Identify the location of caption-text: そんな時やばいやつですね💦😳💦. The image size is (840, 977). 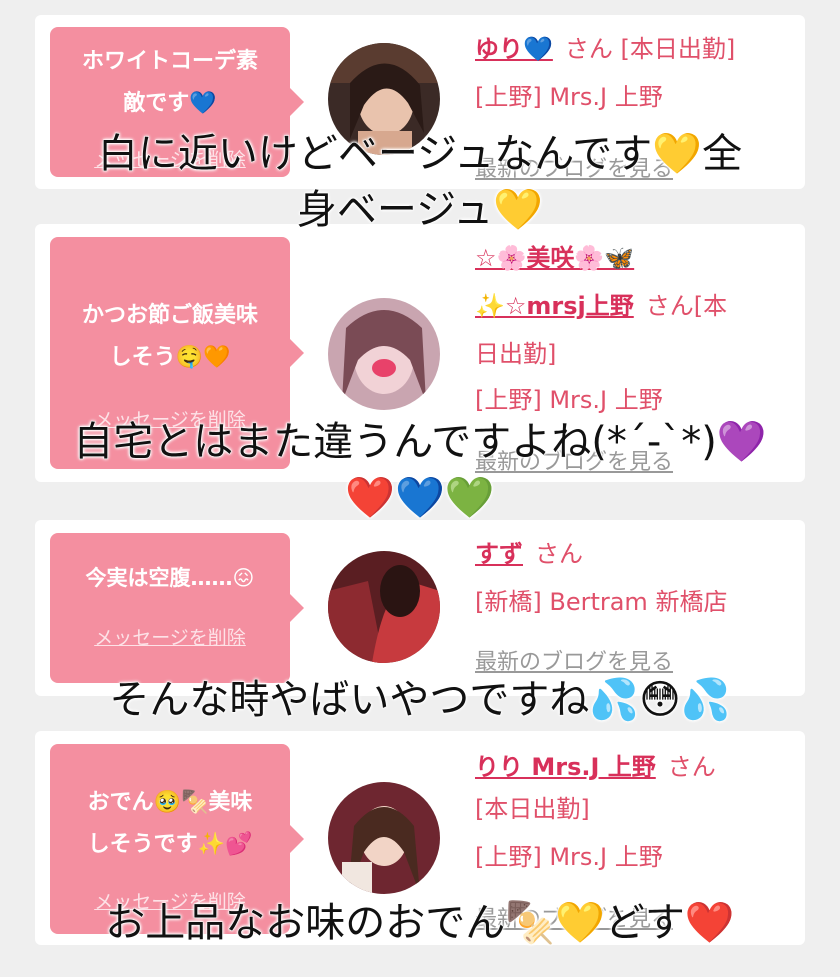
(420, 700).